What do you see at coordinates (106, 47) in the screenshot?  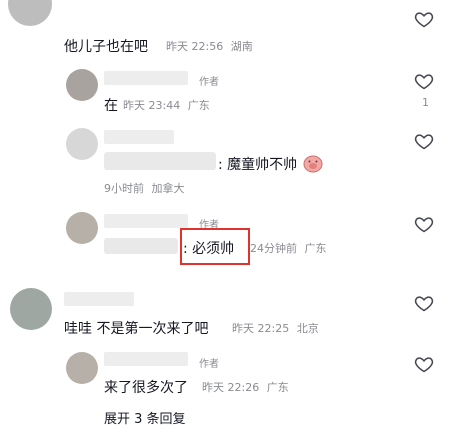 I see `comment-text: 他儿子也在吧` at bounding box center [106, 47].